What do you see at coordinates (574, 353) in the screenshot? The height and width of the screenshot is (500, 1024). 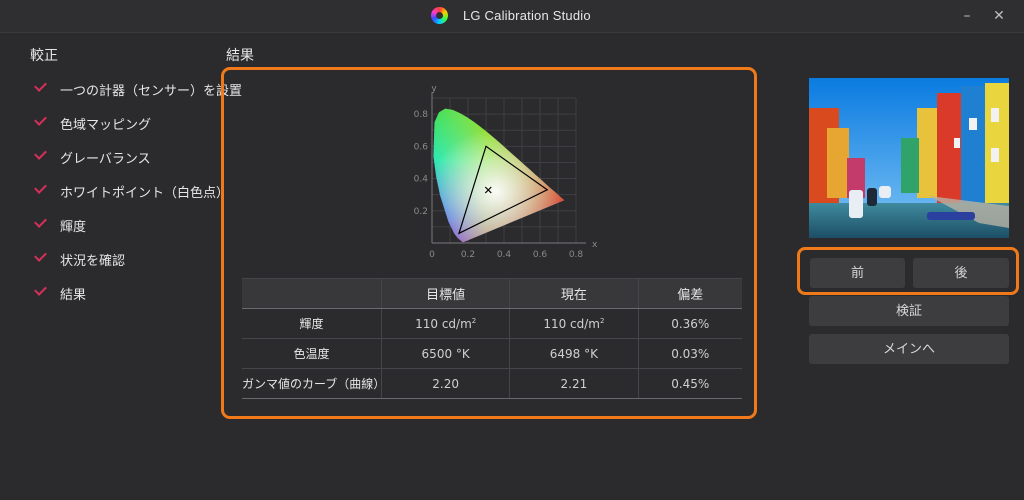 I see `current-value: 6498 °K` at bounding box center [574, 353].